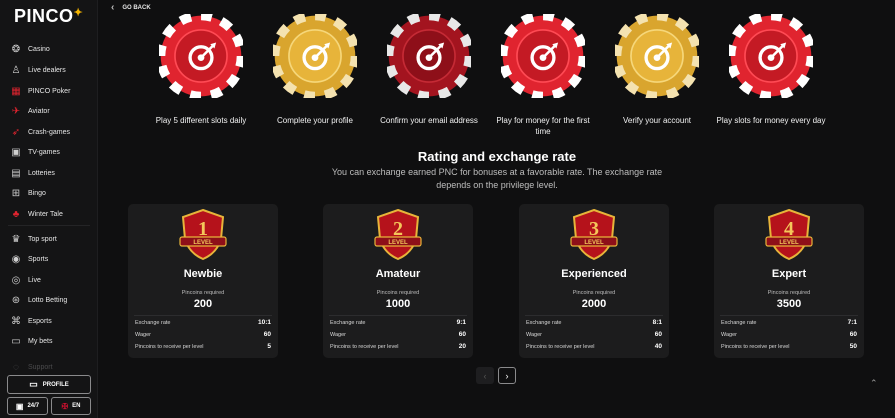 Image resolution: width=895 pixels, height=418 pixels. Describe the element at coordinates (16, 173) in the screenshot. I see `lottery-icon: ▤` at that location.